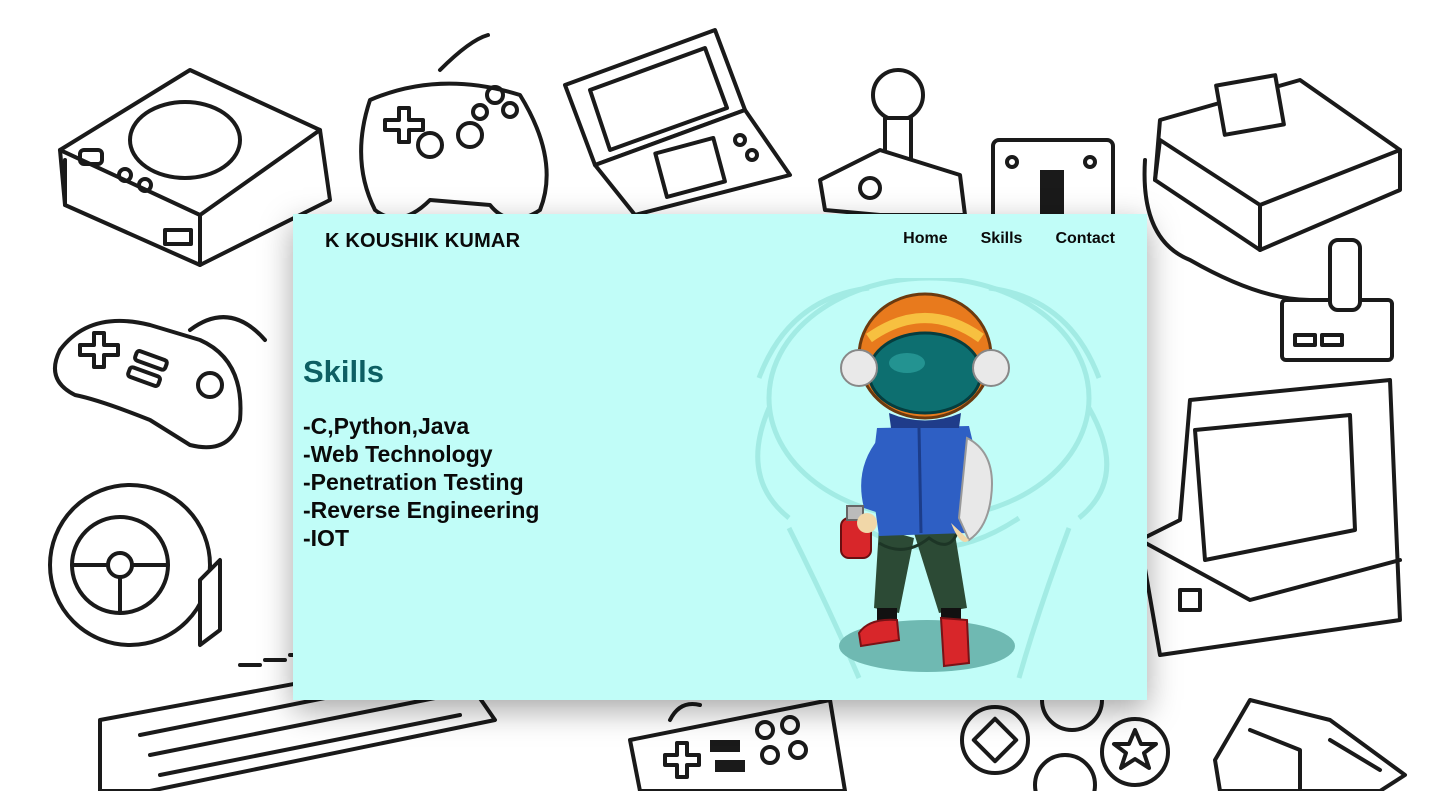  I want to click on exclamation-sign-icon, so click(1053, 180).